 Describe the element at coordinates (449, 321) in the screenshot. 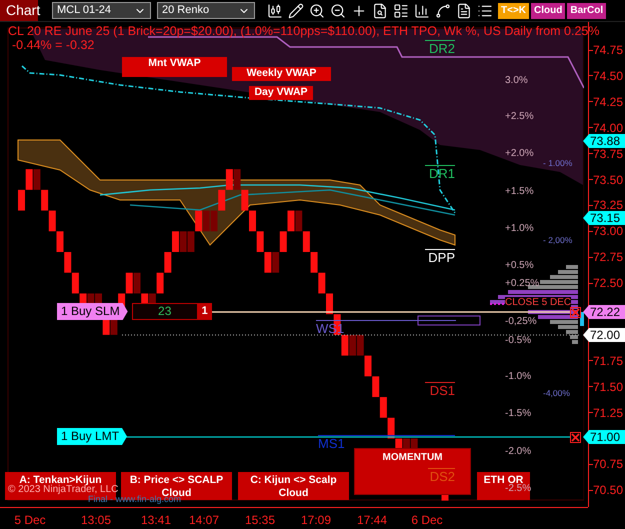

I see `range-box` at that location.